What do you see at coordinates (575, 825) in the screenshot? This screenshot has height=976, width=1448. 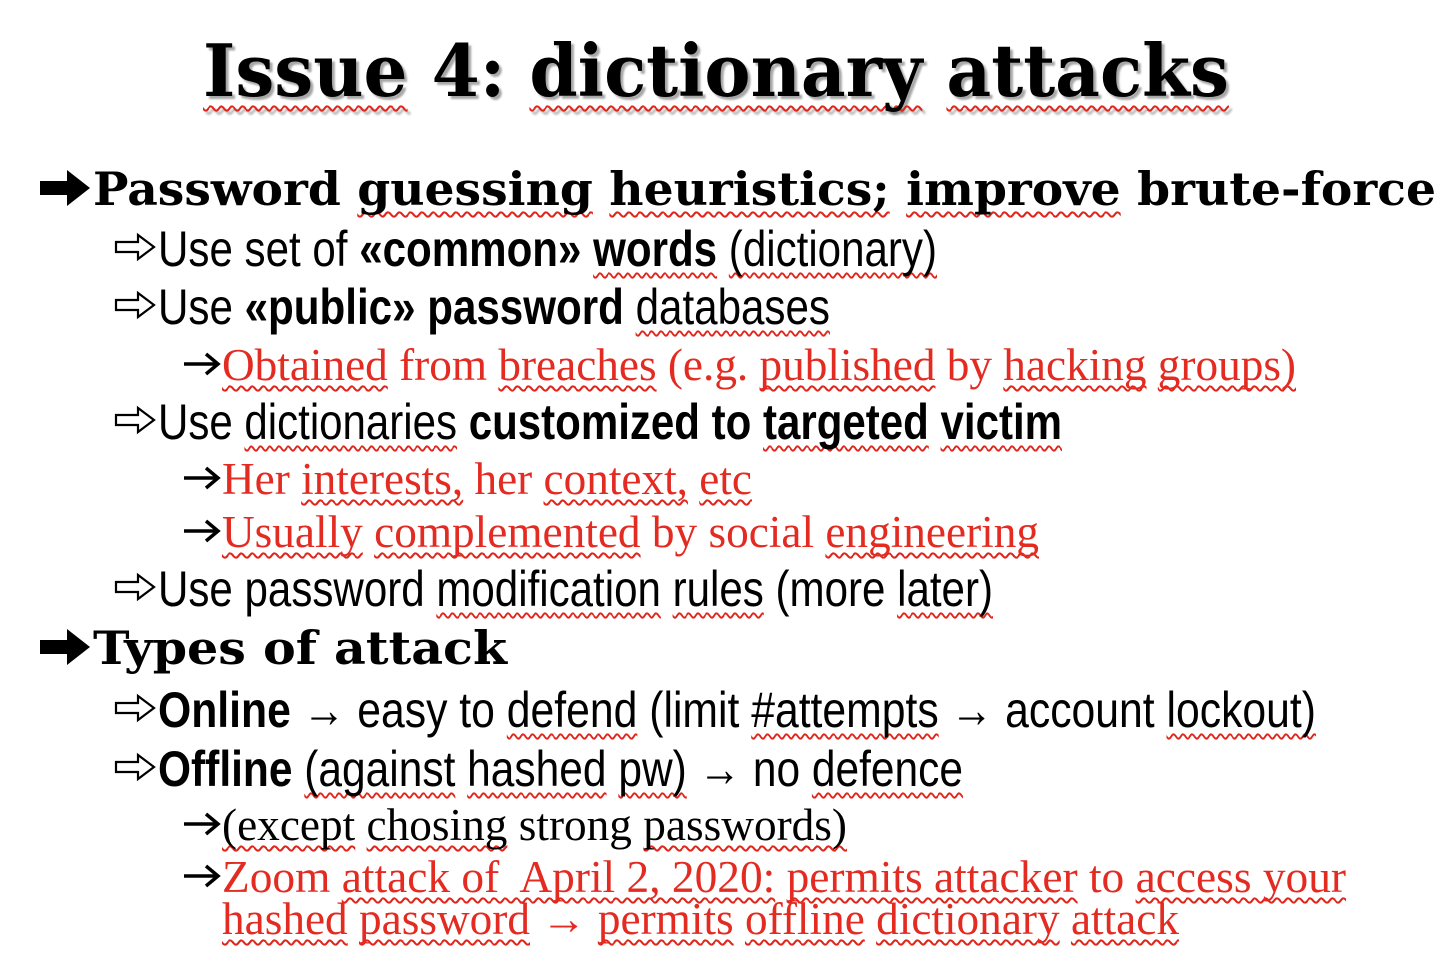 I see `text-run: strong` at bounding box center [575, 825].